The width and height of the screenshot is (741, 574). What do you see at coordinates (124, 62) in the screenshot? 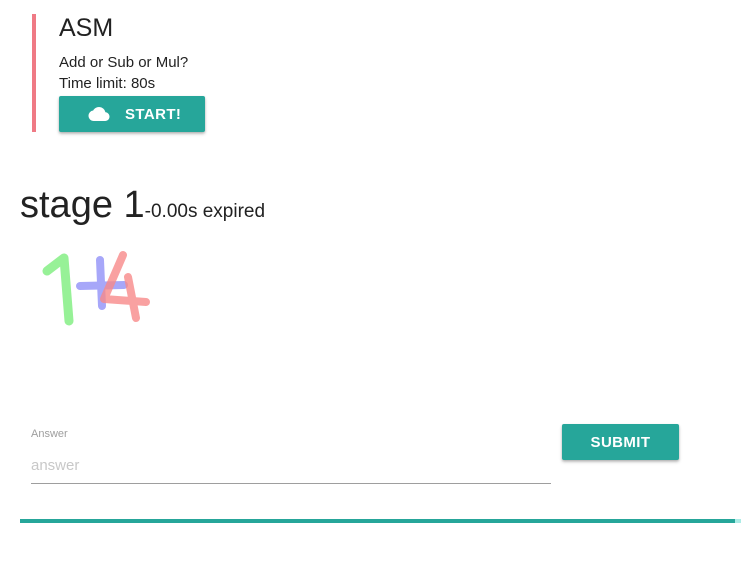
I see `challenge-description: Add or Sub or Mul?` at bounding box center [124, 62].